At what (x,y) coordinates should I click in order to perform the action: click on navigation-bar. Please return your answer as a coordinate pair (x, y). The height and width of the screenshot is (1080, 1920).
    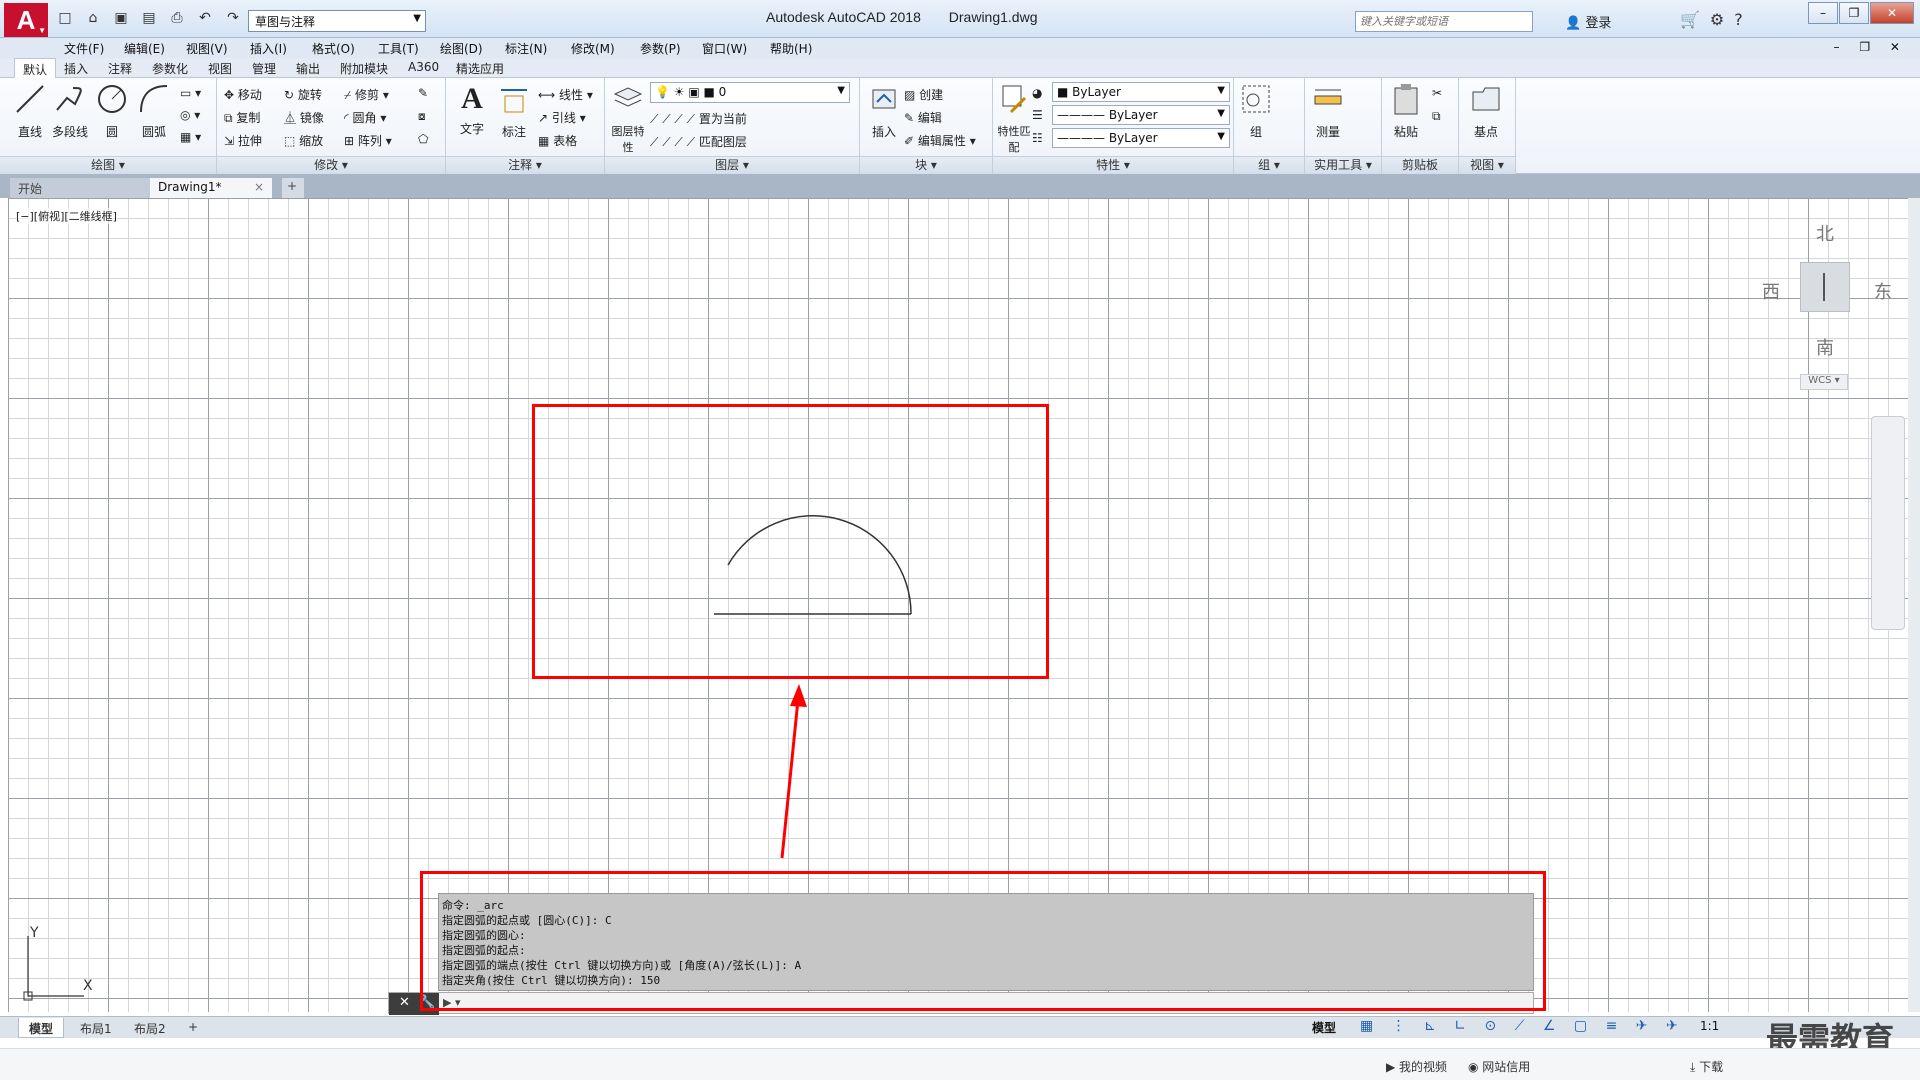
    Looking at the image, I should click on (1888, 523).